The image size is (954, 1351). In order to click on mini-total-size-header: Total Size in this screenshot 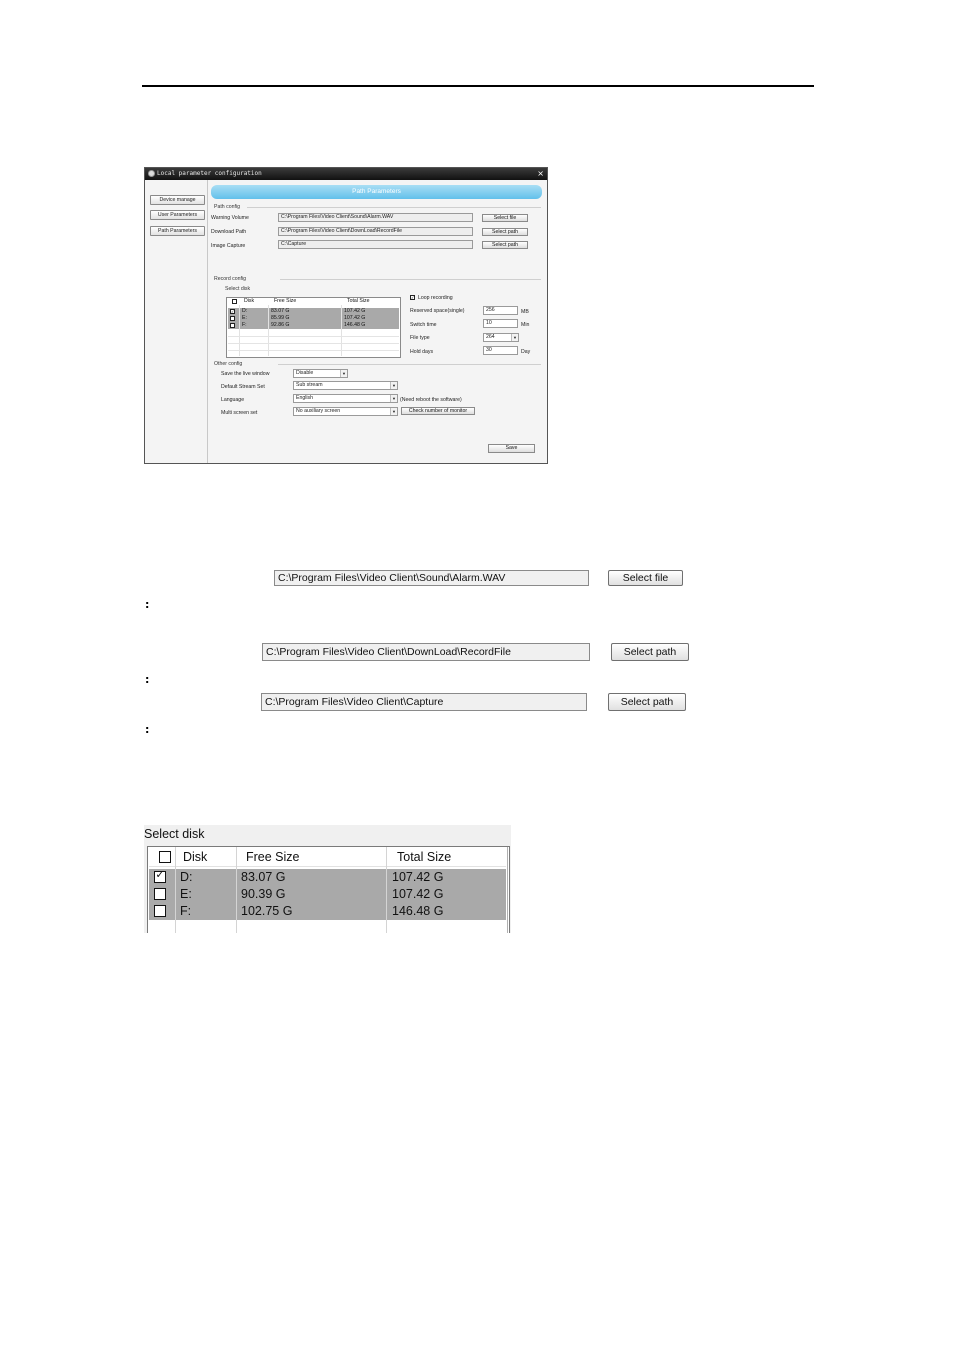, I will do `click(358, 301)`.